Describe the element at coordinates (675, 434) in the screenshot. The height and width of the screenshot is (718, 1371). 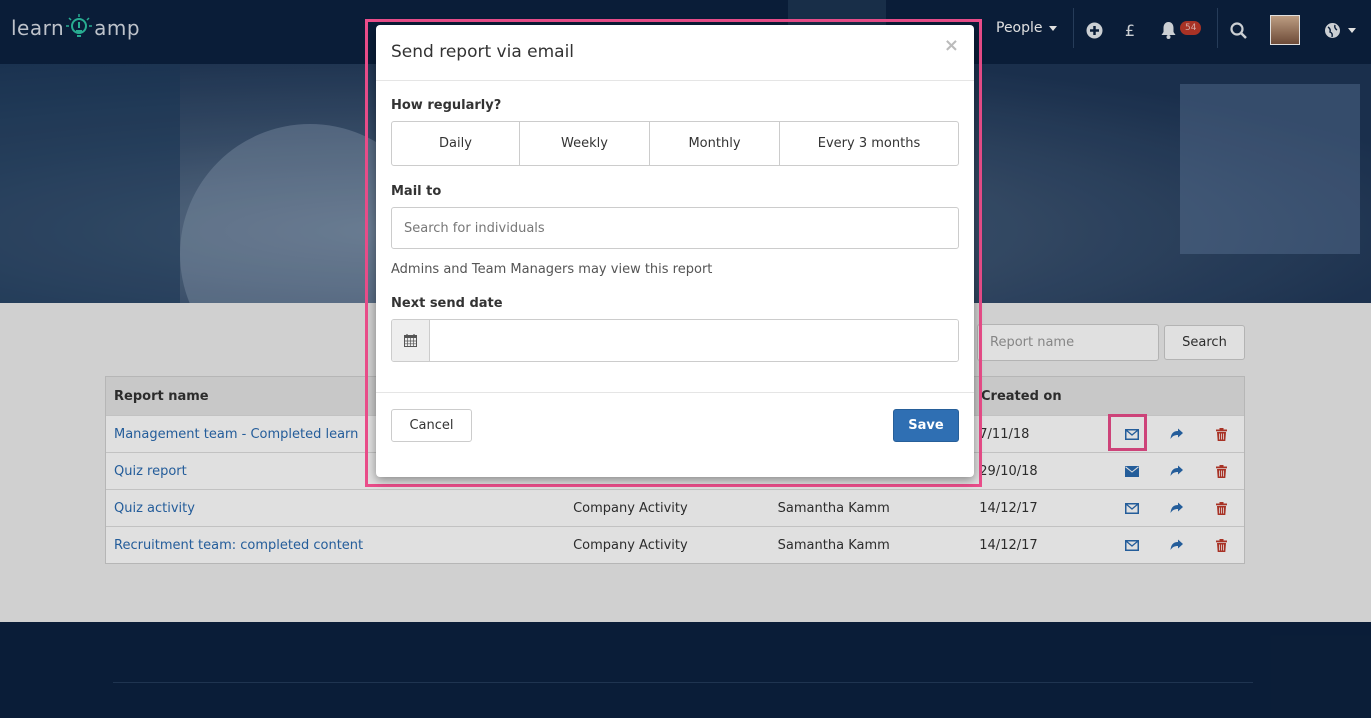
I see `modal-footer: Cancel Save` at that location.